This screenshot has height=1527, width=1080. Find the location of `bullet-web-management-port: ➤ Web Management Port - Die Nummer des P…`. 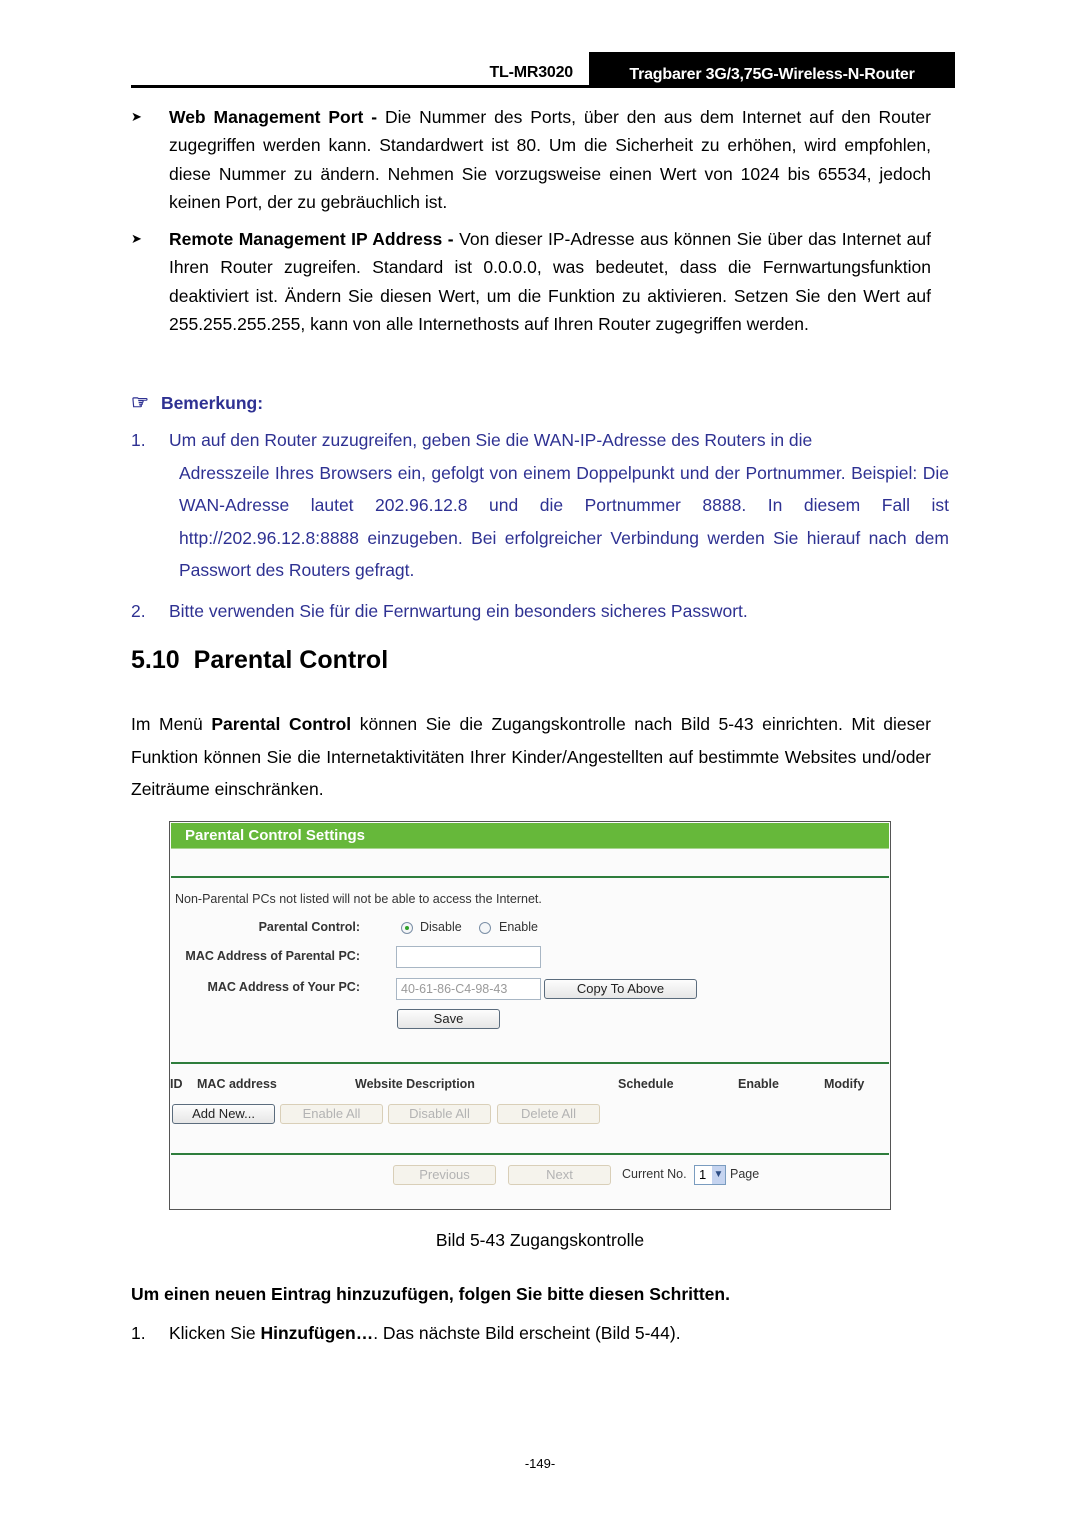

bullet-web-management-port: ➤ Web Management Port - Die Nummer des P… is located at coordinates (531, 159).